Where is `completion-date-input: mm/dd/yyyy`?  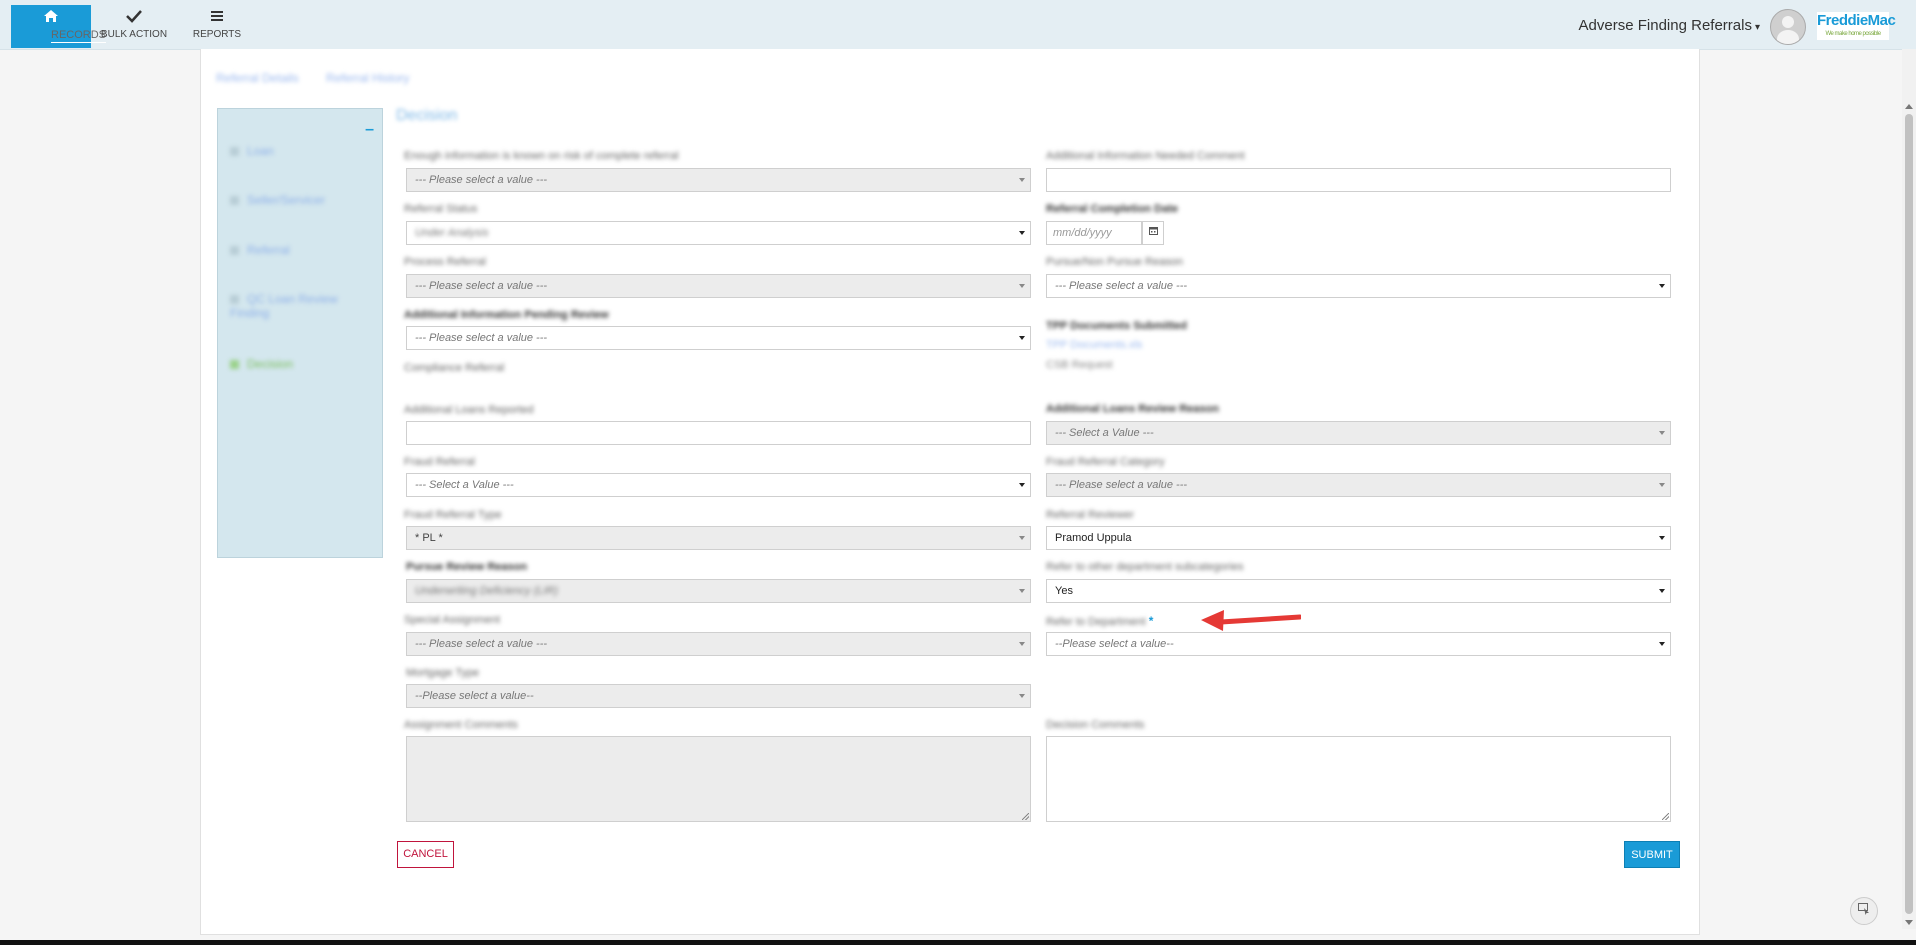
completion-date-input: mm/dd/yyyy is located at coordinates (1094, 233).